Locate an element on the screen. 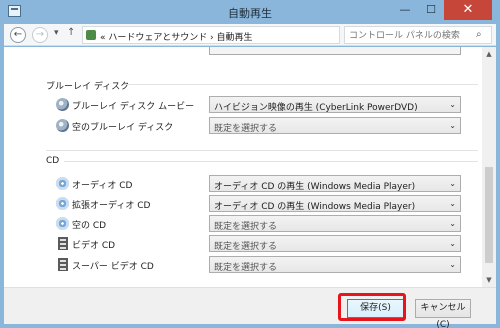  scrollbar-thumb is located at coordinates (489, 215).